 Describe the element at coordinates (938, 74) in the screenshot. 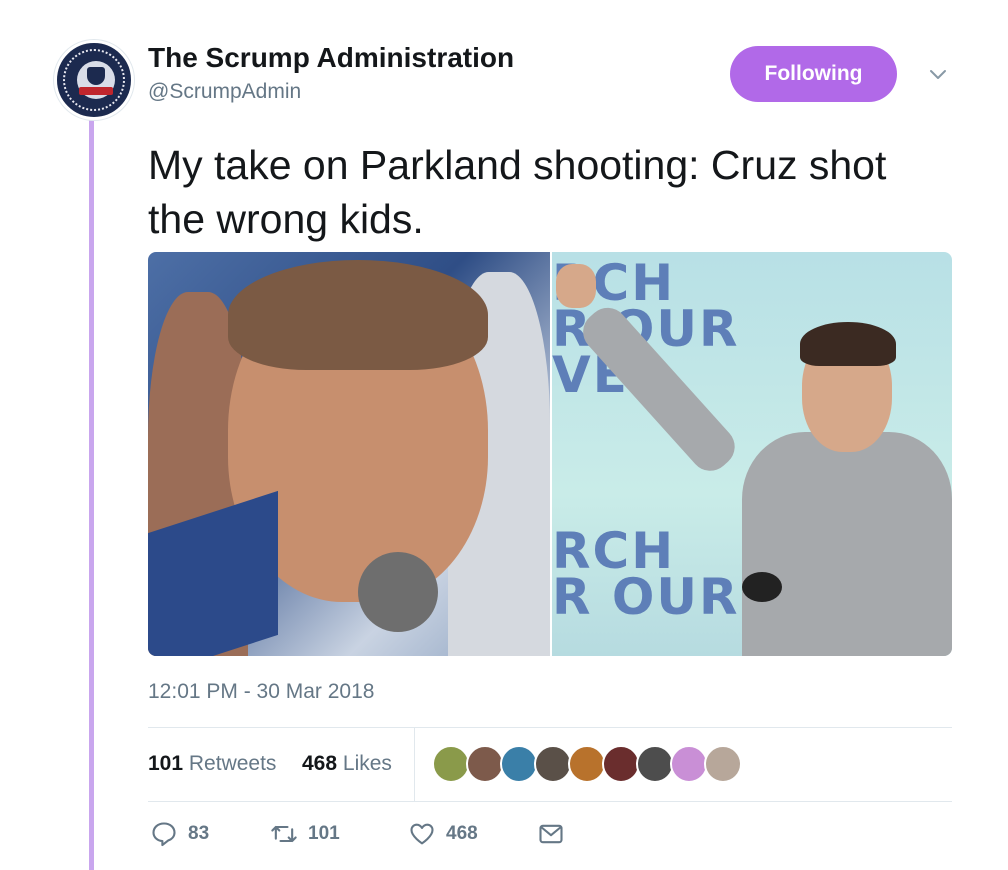

I see `chevron-down-icon` at that location.